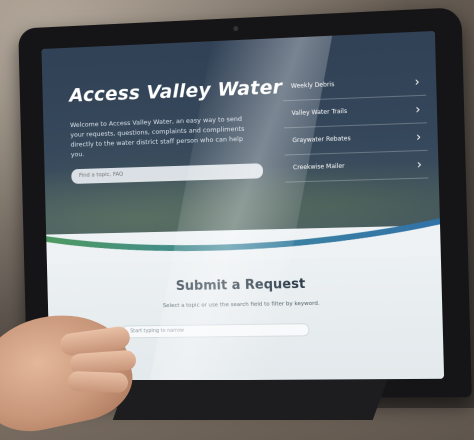 This screenshot has height=440, width=474. I want to click on laptop-keyboard, so click(250, 400).